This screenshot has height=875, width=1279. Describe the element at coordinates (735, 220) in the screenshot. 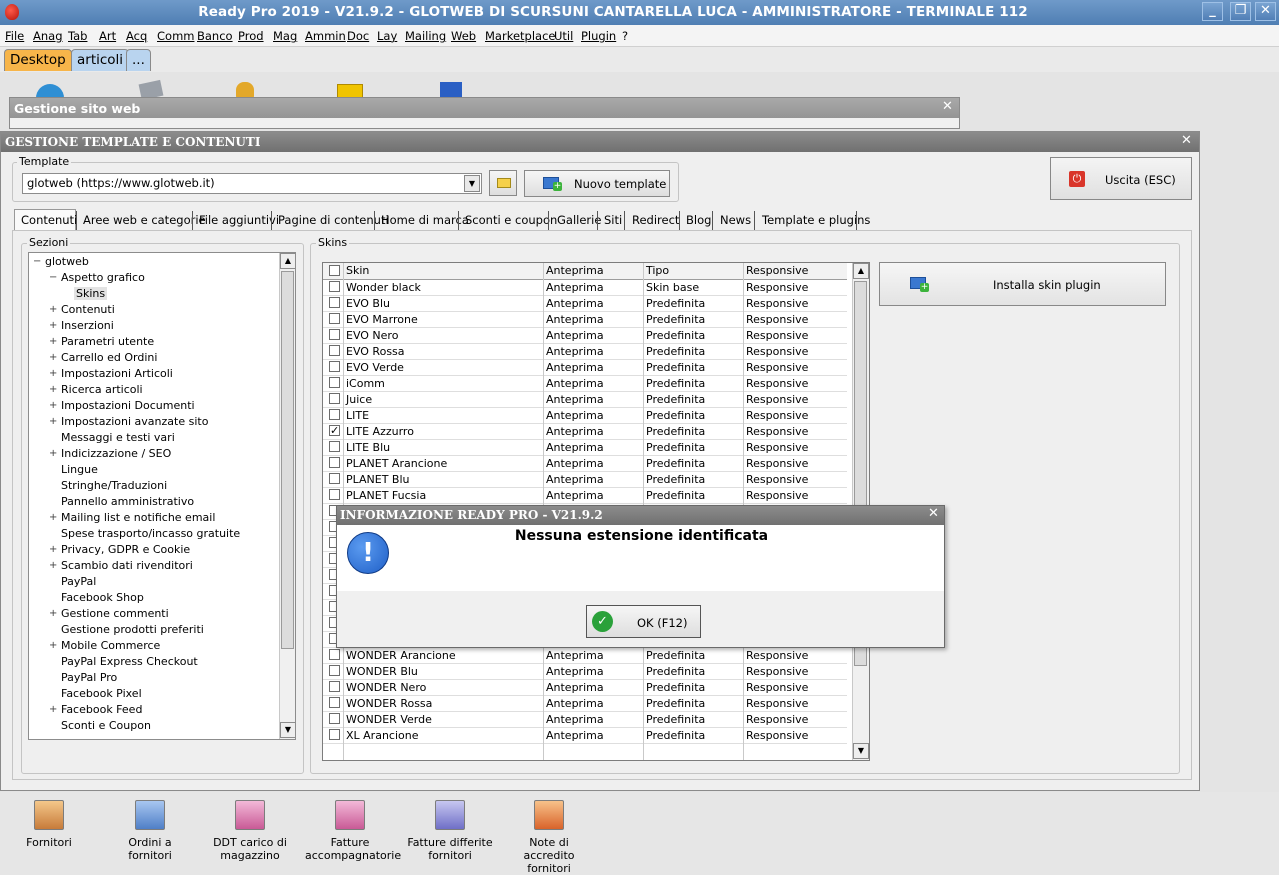

I see `tab-news: News` at that location.